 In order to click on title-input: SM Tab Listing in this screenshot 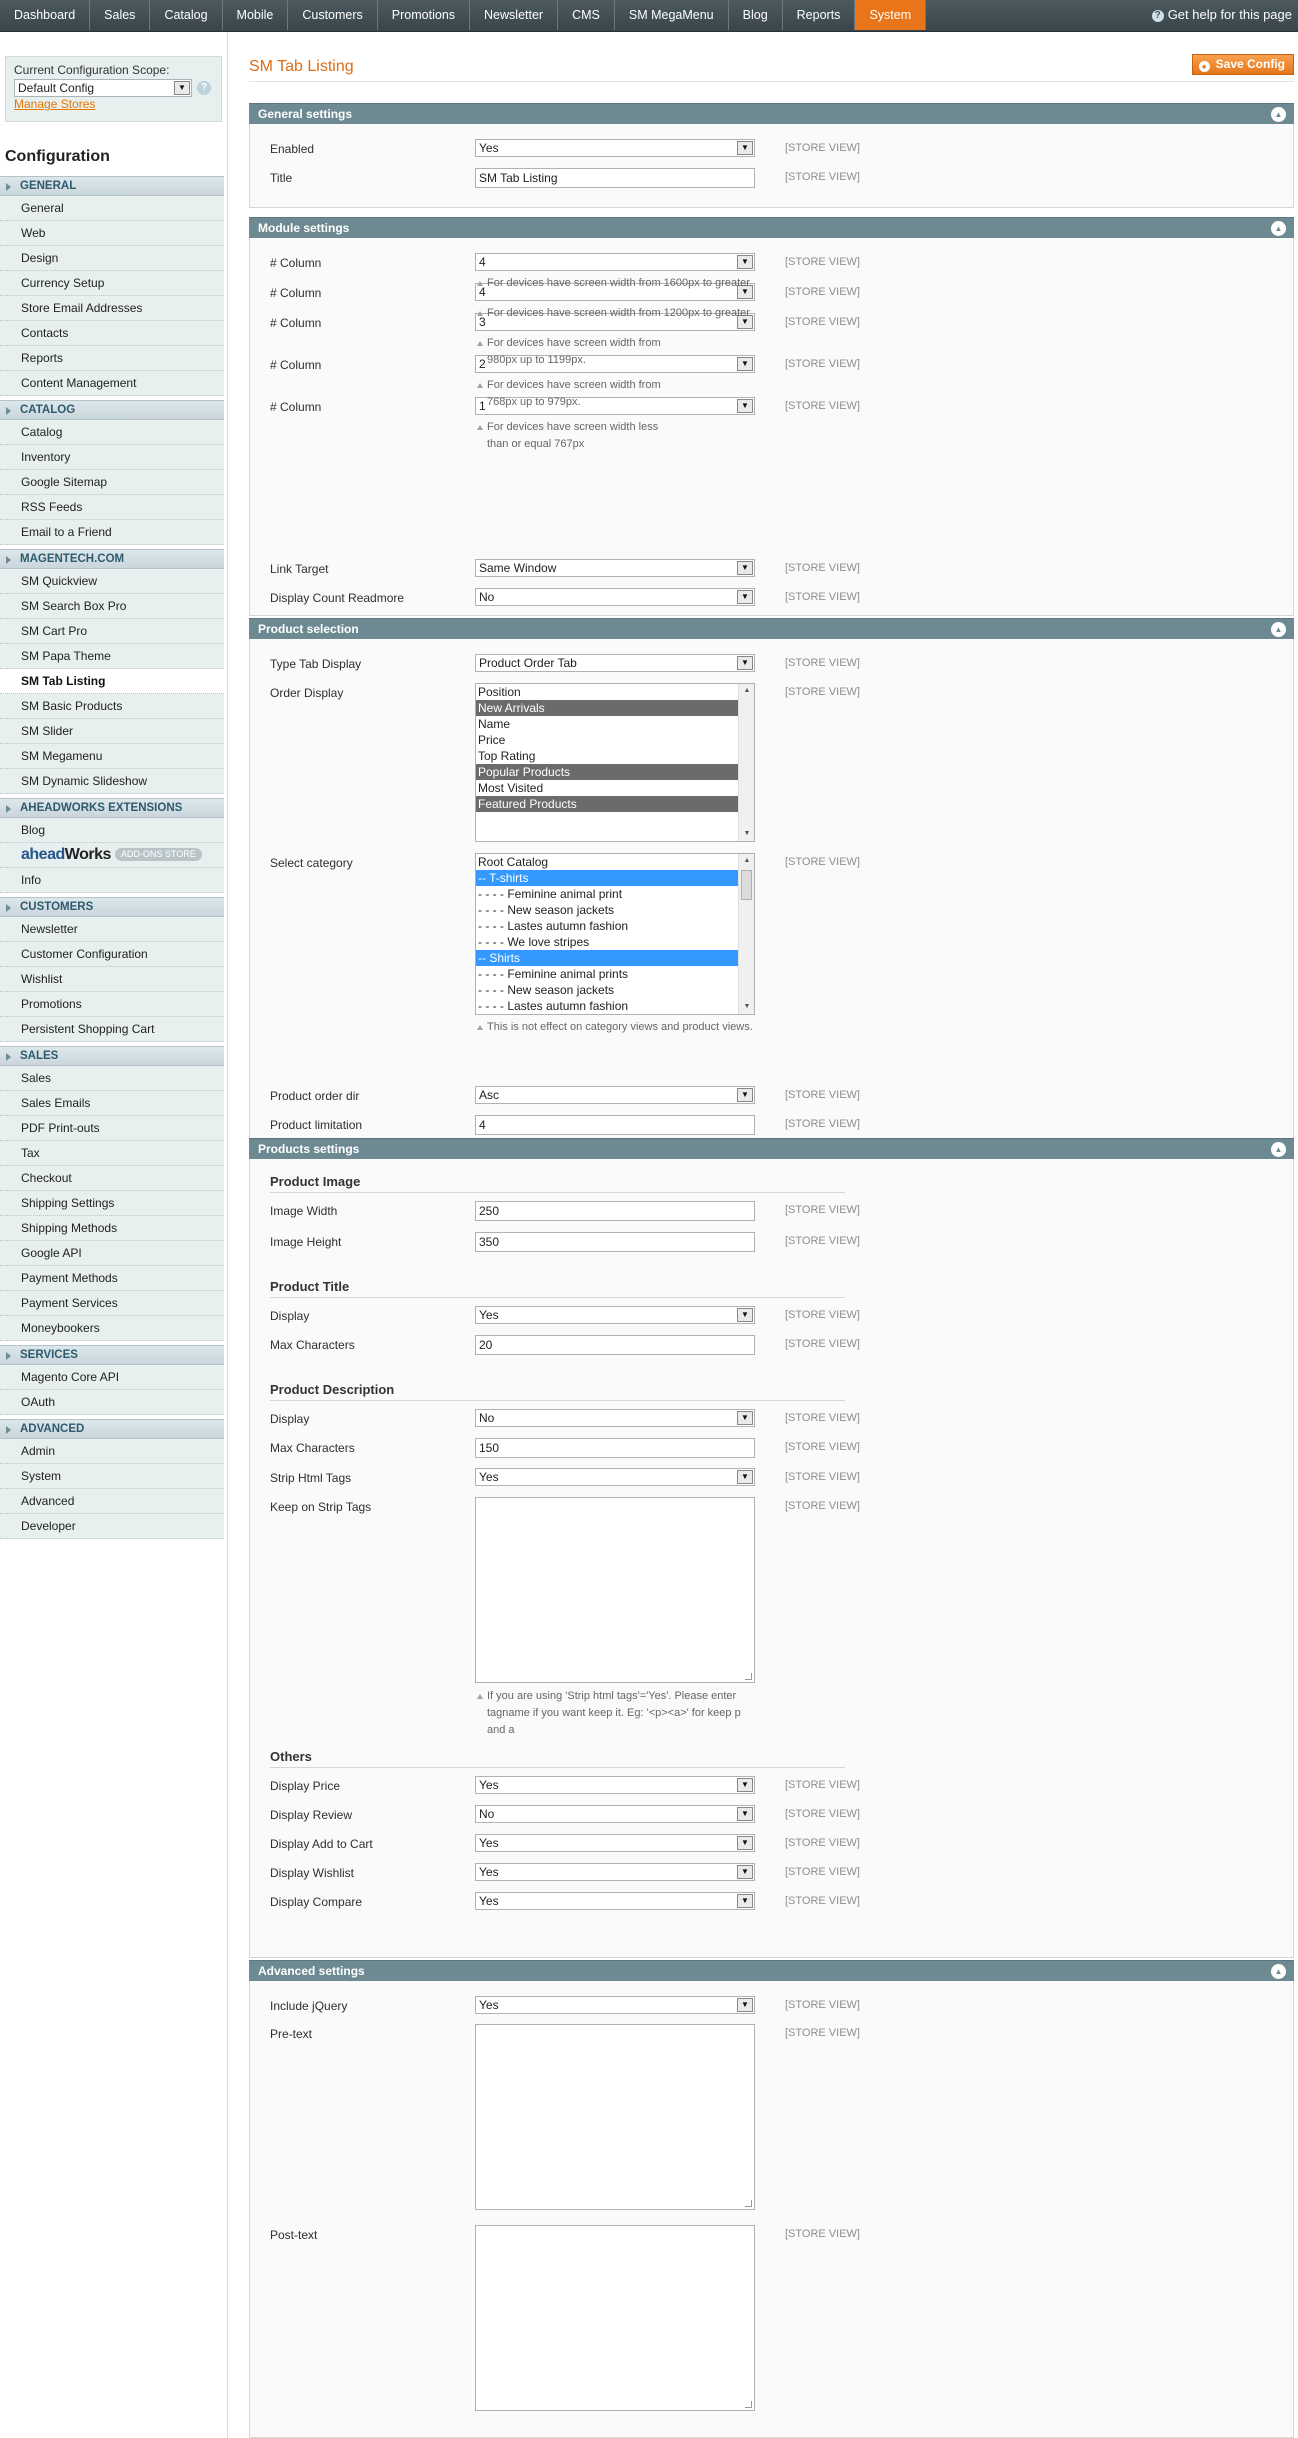, I will do `click(615, 178)`.